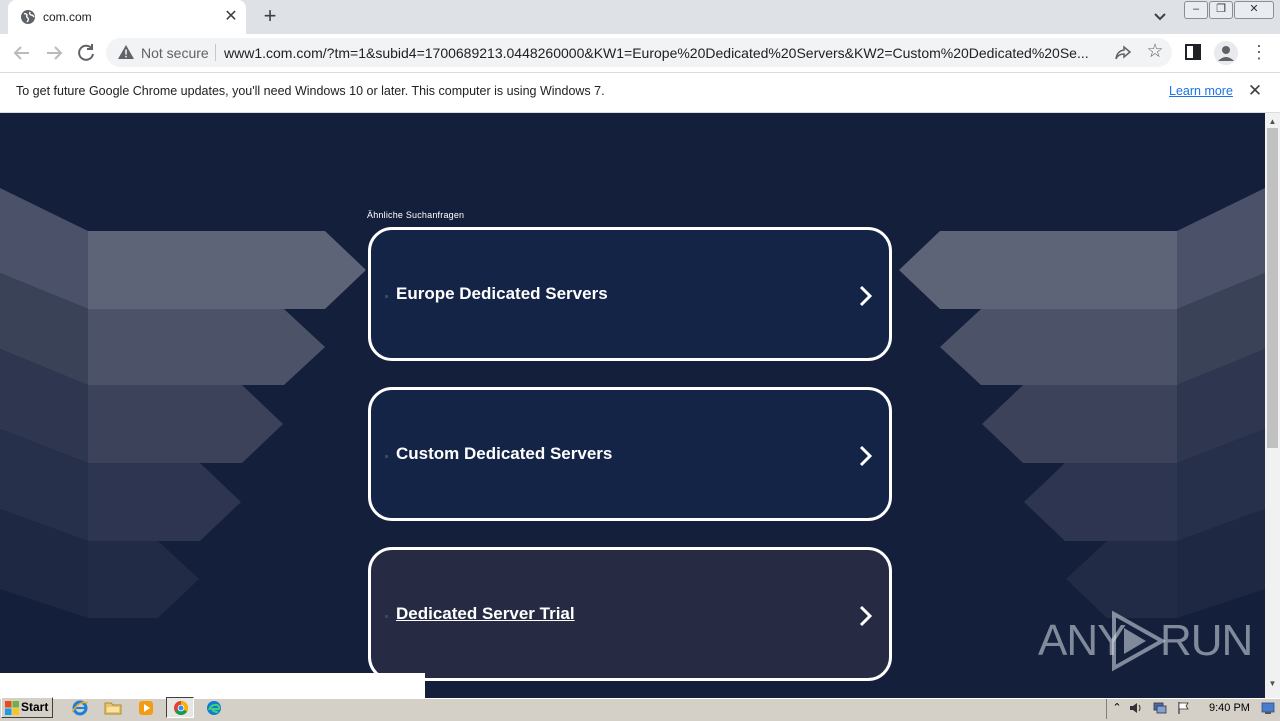 The image size is (1280, 721). Describe the element at coordinates (127, 17) in the screenshot. I see `tab-active: com.com ✕` at that location.